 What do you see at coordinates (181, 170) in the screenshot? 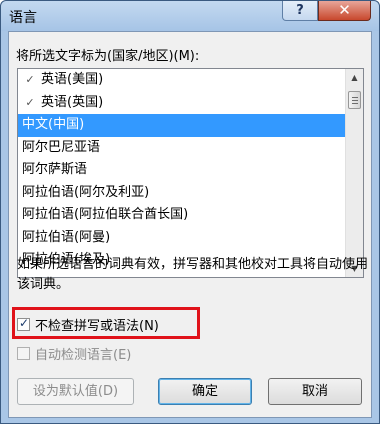
I see `language-list-item: 阿尔萨斯语` at bounding box center [181, 170].